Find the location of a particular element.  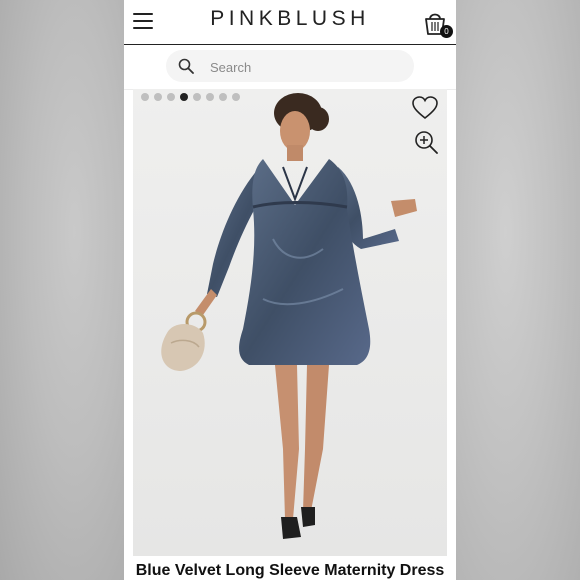

search-bar is located at coordinates (290, 67).